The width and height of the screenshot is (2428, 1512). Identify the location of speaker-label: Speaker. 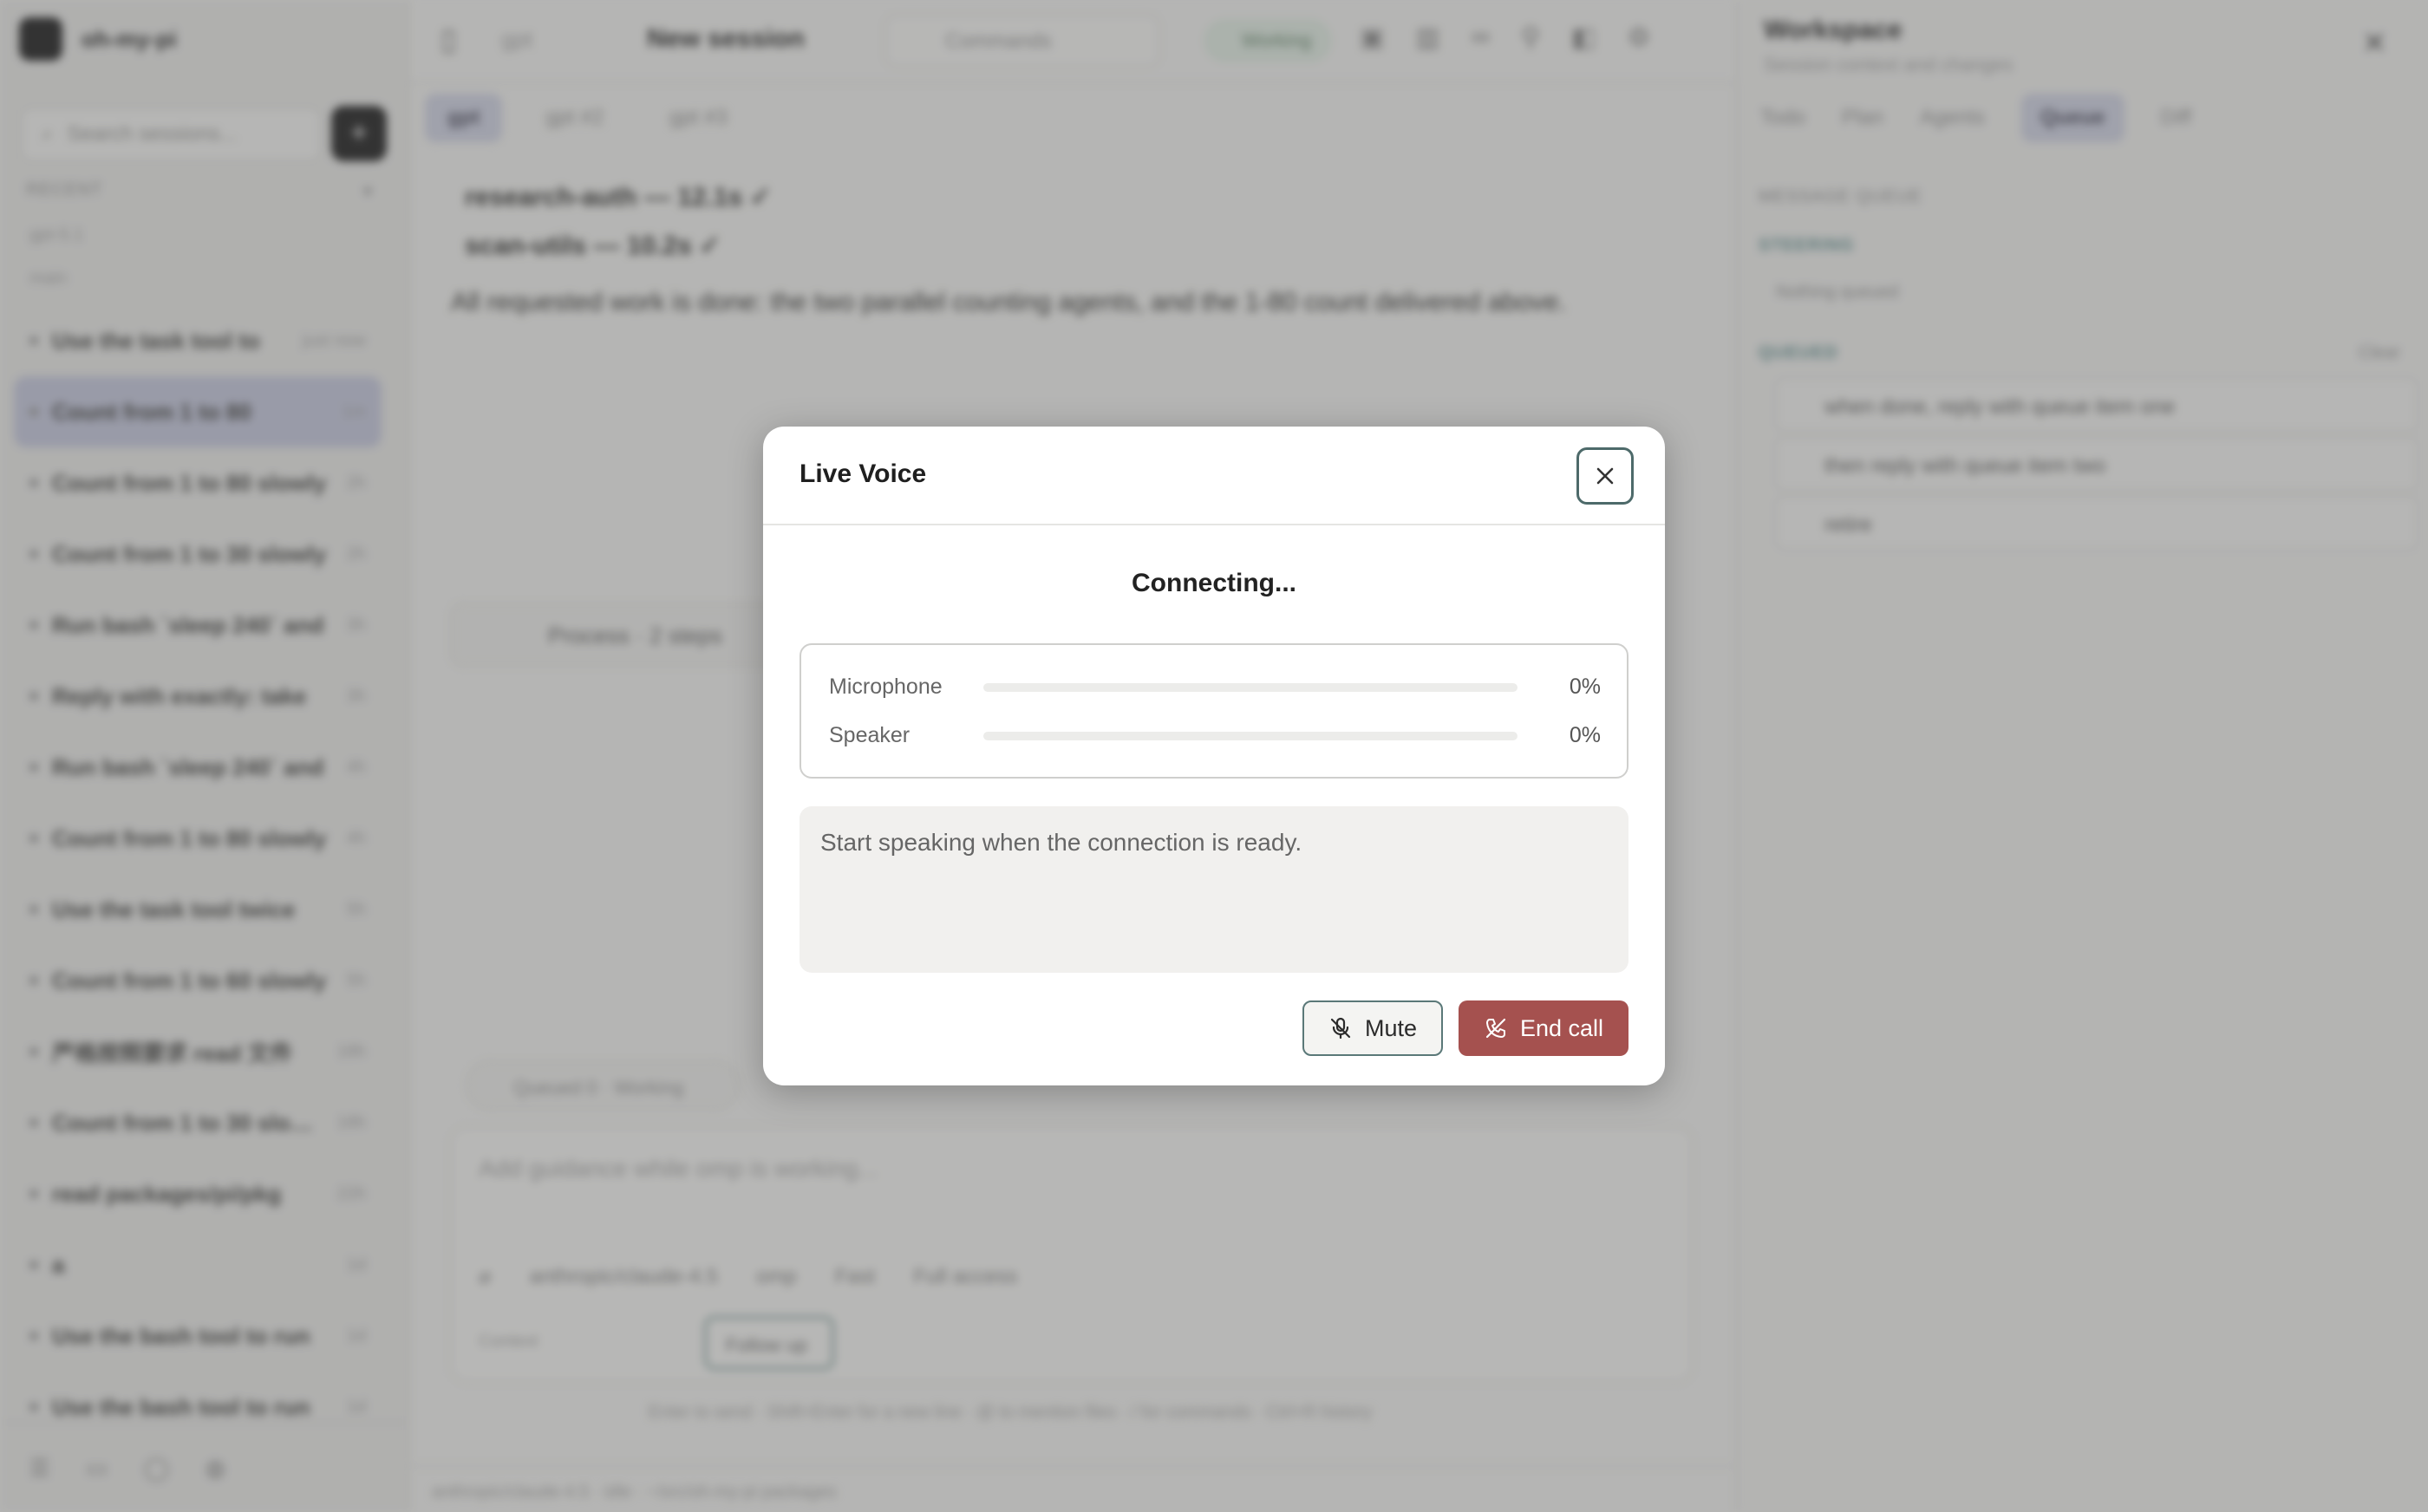
(869, 735).